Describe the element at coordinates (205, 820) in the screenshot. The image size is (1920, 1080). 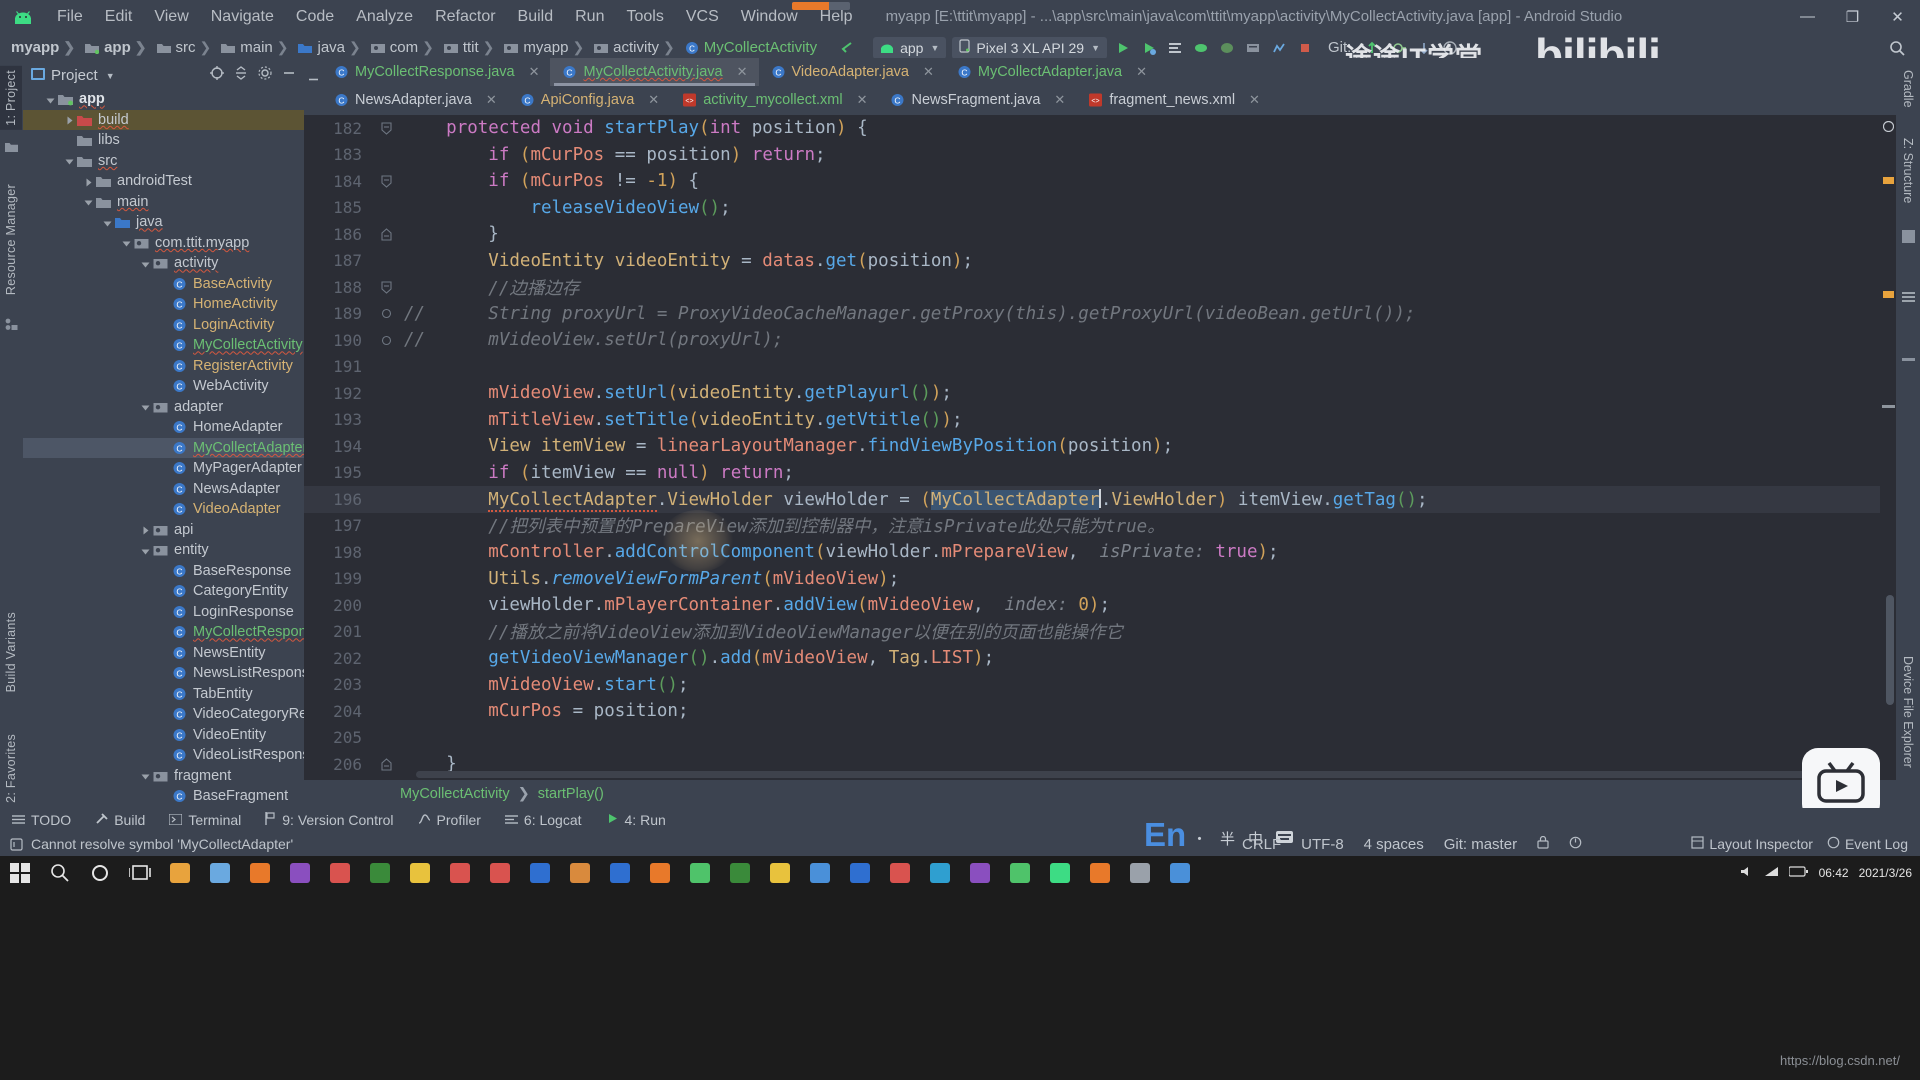
I see `tool-button-terminal: Terminal` at that location.